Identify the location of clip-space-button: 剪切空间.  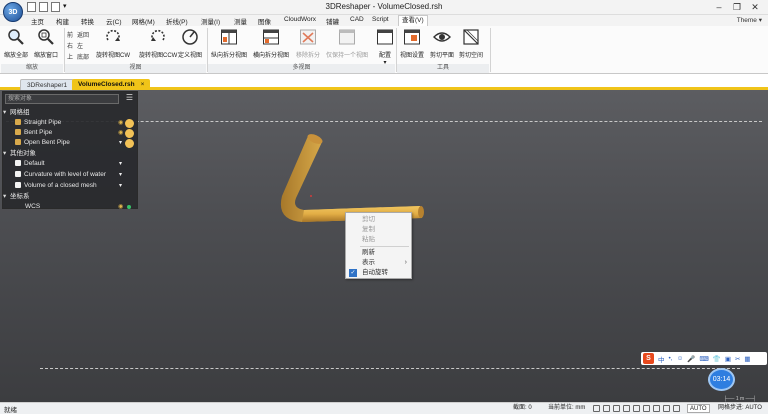
(471, 43).